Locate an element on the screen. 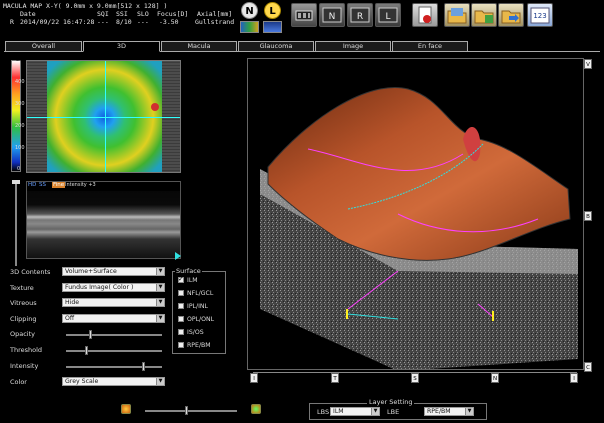 The height and width of the screenshot is (423, 604). film-strip-icon is located at coordinates (304, 15).